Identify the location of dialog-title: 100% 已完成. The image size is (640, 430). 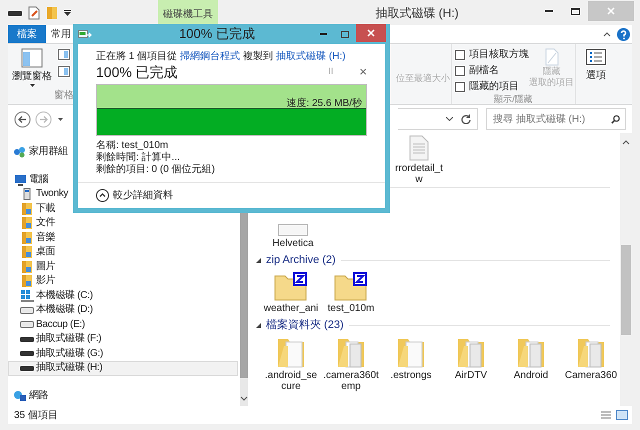
(217, 34).